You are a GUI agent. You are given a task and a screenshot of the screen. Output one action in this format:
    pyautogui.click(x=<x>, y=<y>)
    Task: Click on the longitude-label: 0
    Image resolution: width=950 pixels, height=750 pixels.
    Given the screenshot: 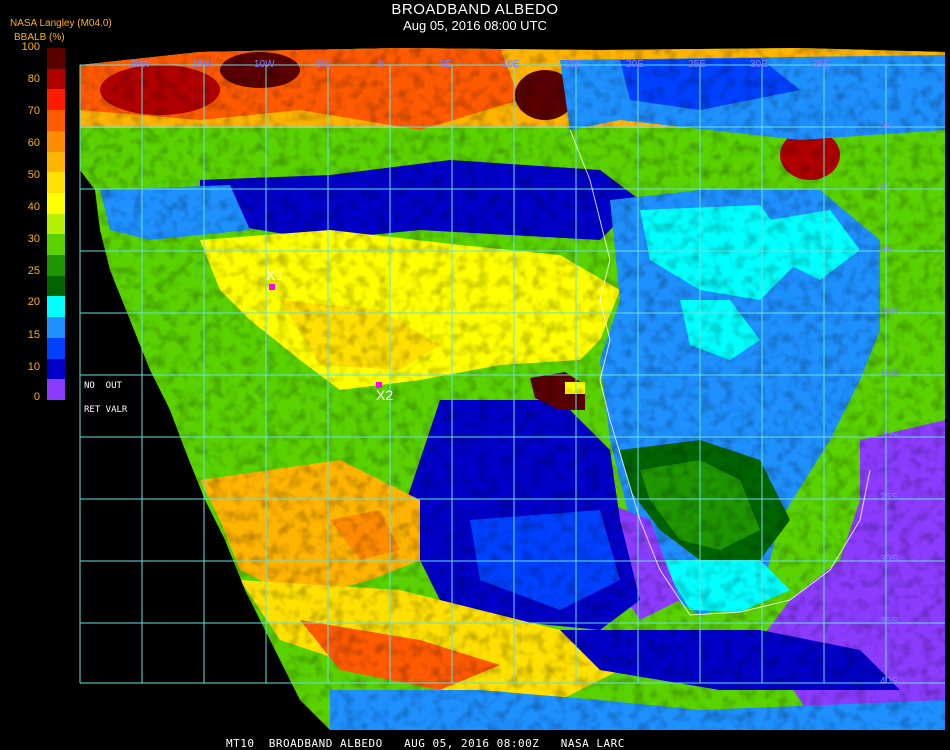 What is the action you would take?
    pyautogui.click(x=381, y=64)
    